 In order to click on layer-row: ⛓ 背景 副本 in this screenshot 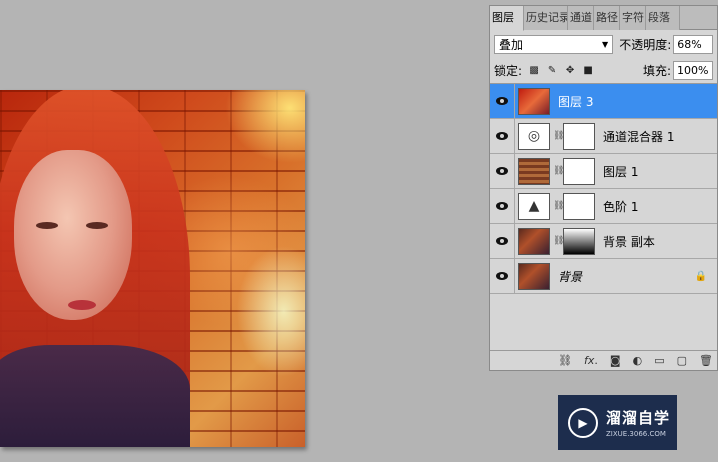, I will do `click(603, 241)`.